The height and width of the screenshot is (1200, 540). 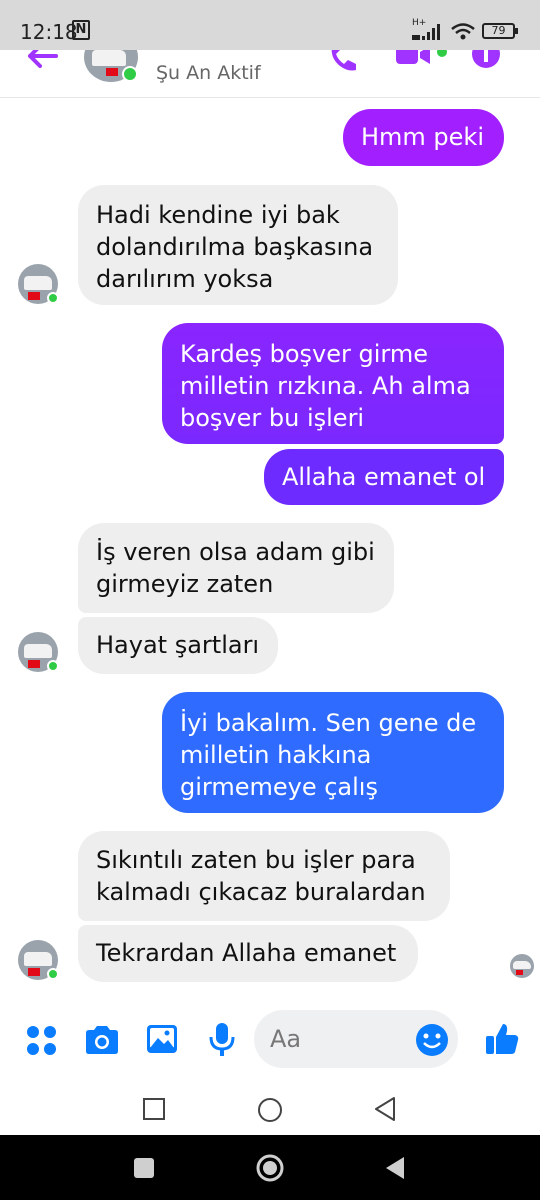 I want to click on outgoing-message: Allaha emanet ol, so click(x=384, y=477).